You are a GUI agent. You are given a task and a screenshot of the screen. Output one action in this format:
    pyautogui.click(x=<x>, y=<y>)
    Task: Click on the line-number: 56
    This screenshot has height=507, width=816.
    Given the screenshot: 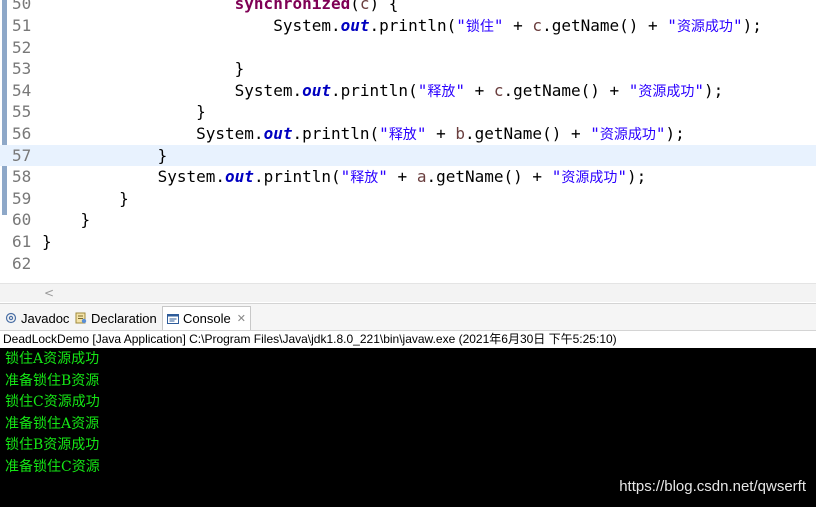 What is the action you would take?
    pyautogui.click(x=22, y=133)
    